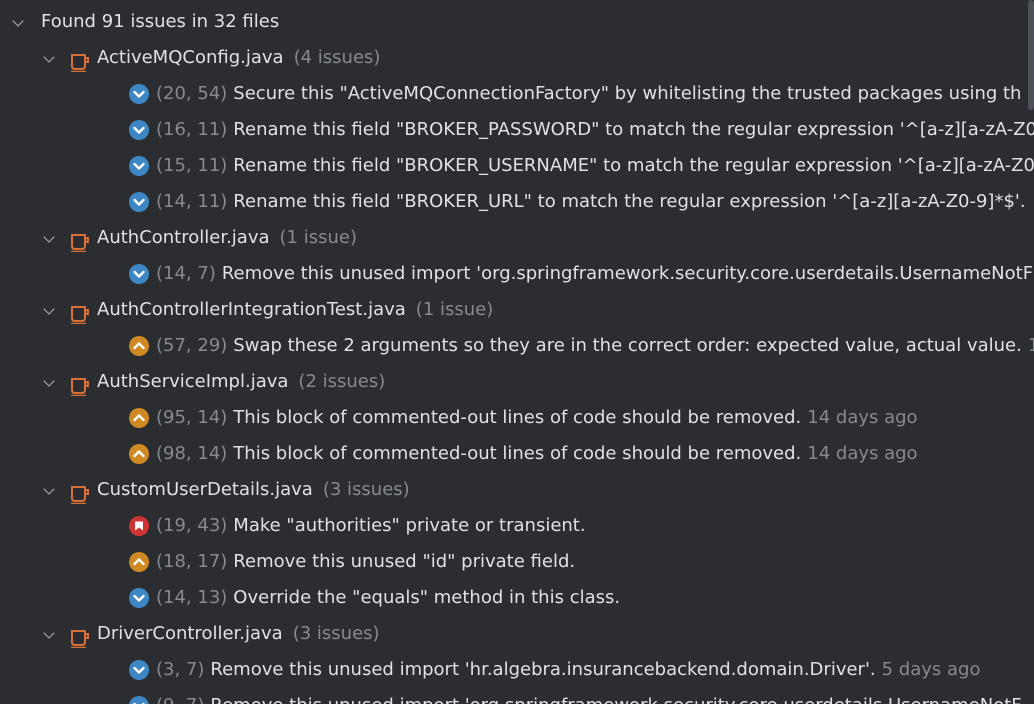 This screenshot has width=1034, height=704. I want to click on scrollbar, so click(1031, 55).